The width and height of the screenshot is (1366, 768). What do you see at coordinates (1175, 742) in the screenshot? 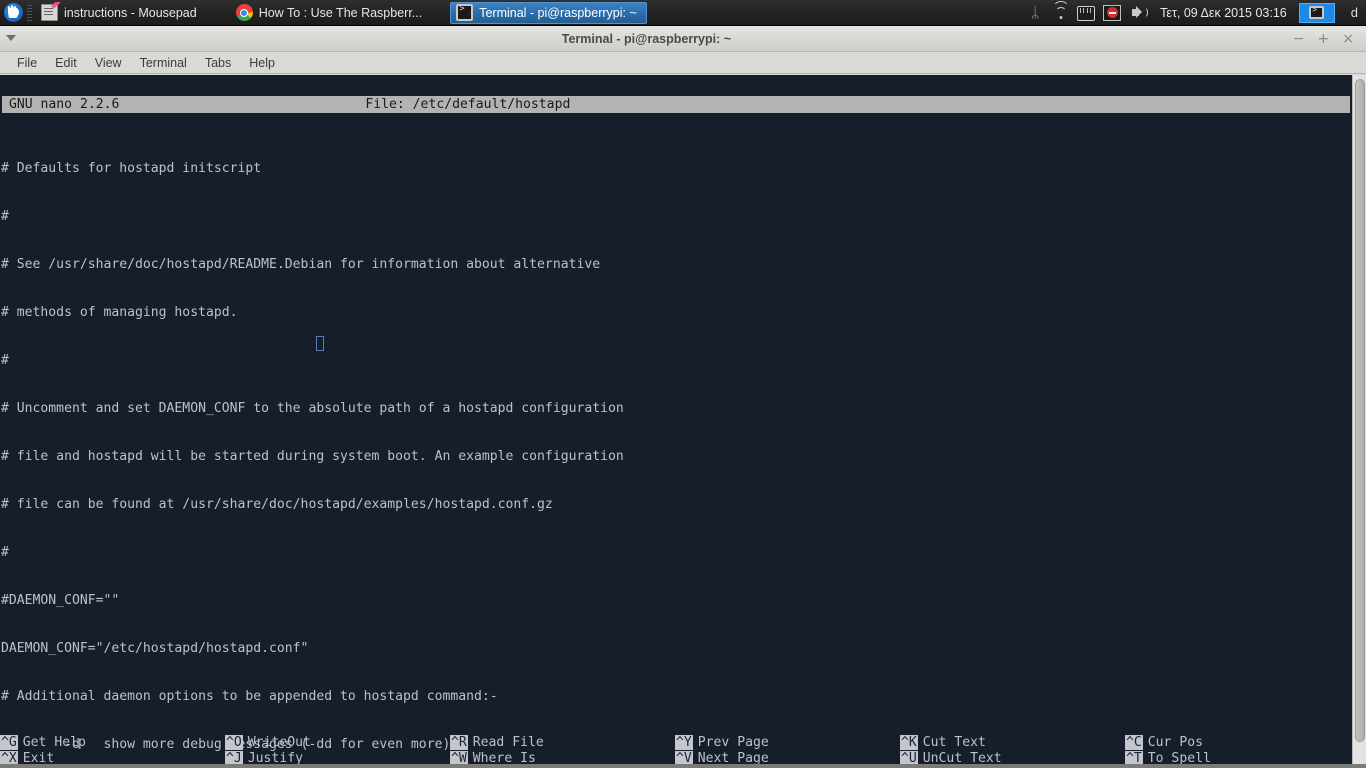
I see `shortcut-label: Cur Pos` at bounding box center [1175, 742].